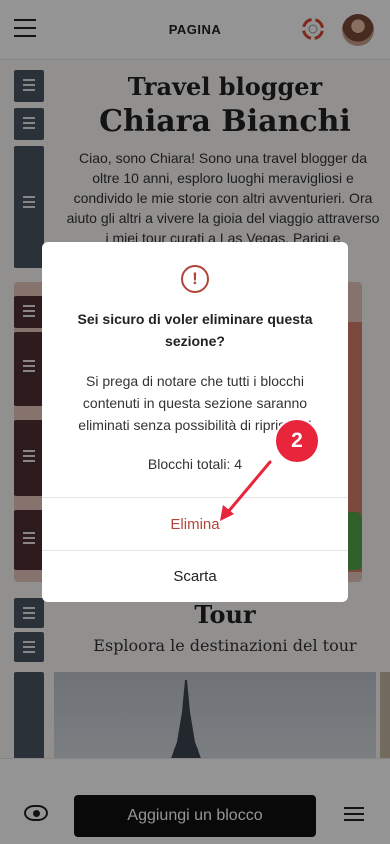 Image resolution: width=390 pixels, height=844 pixels. I want to click on step-number-badge: 2, so click(297, 441).